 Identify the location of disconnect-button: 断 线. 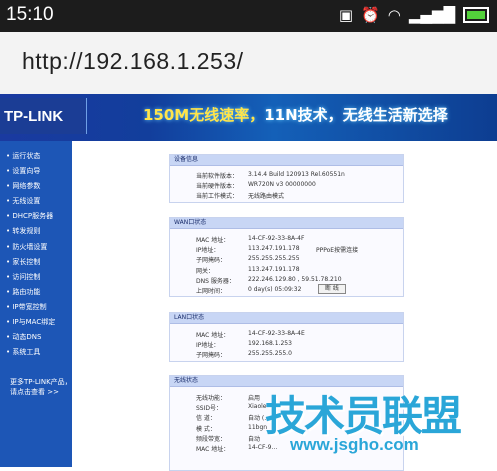
(332, 288).